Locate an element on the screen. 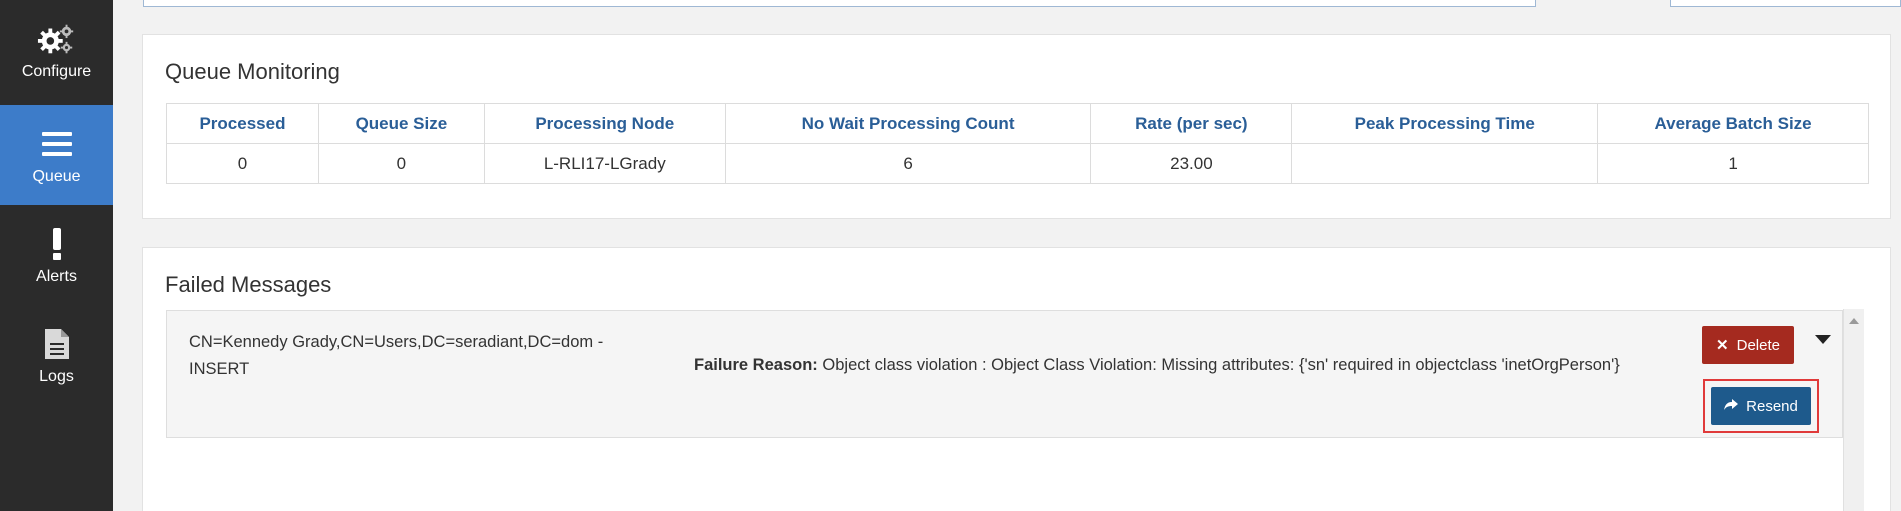 This screenshot has width=1901, height=511. nav-item-queue: Queue is located at coordinates (56, 155).